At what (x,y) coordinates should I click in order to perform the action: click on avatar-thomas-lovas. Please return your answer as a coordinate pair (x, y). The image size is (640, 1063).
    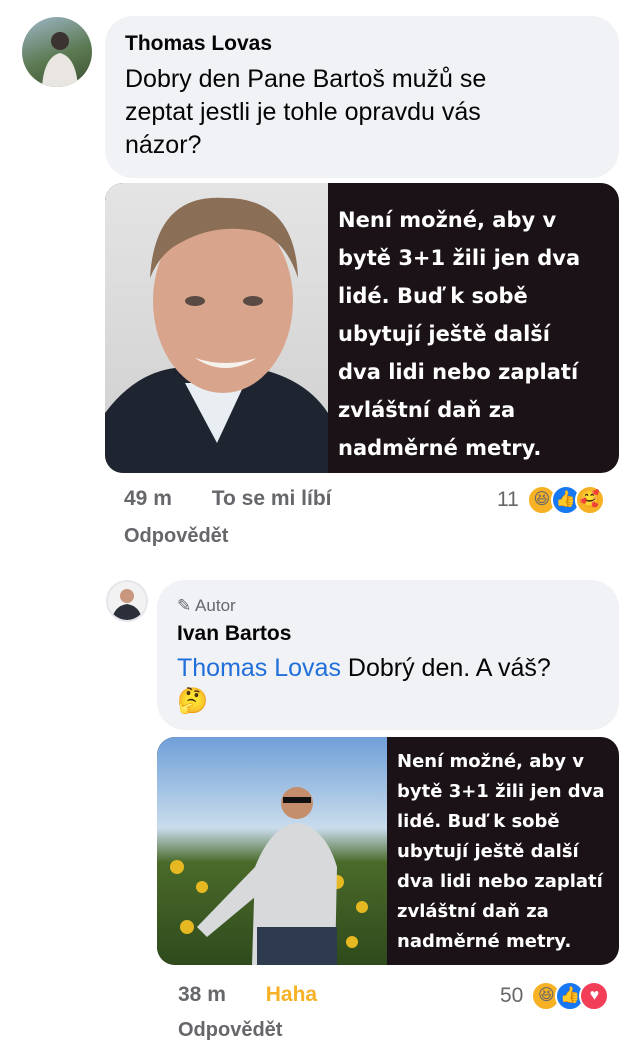
    Looking at the image, I should click on (57, 52).